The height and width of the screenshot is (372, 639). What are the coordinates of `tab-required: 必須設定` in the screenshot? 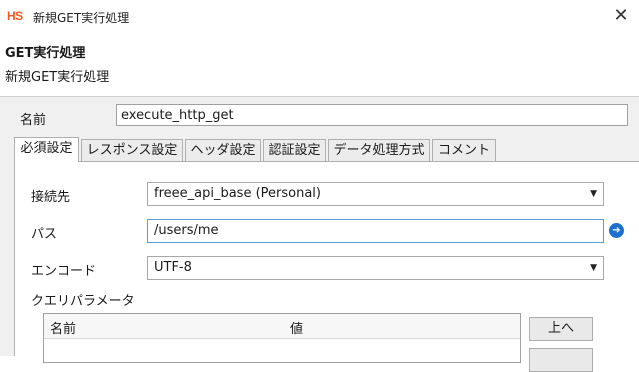 It's located at (46, 149).